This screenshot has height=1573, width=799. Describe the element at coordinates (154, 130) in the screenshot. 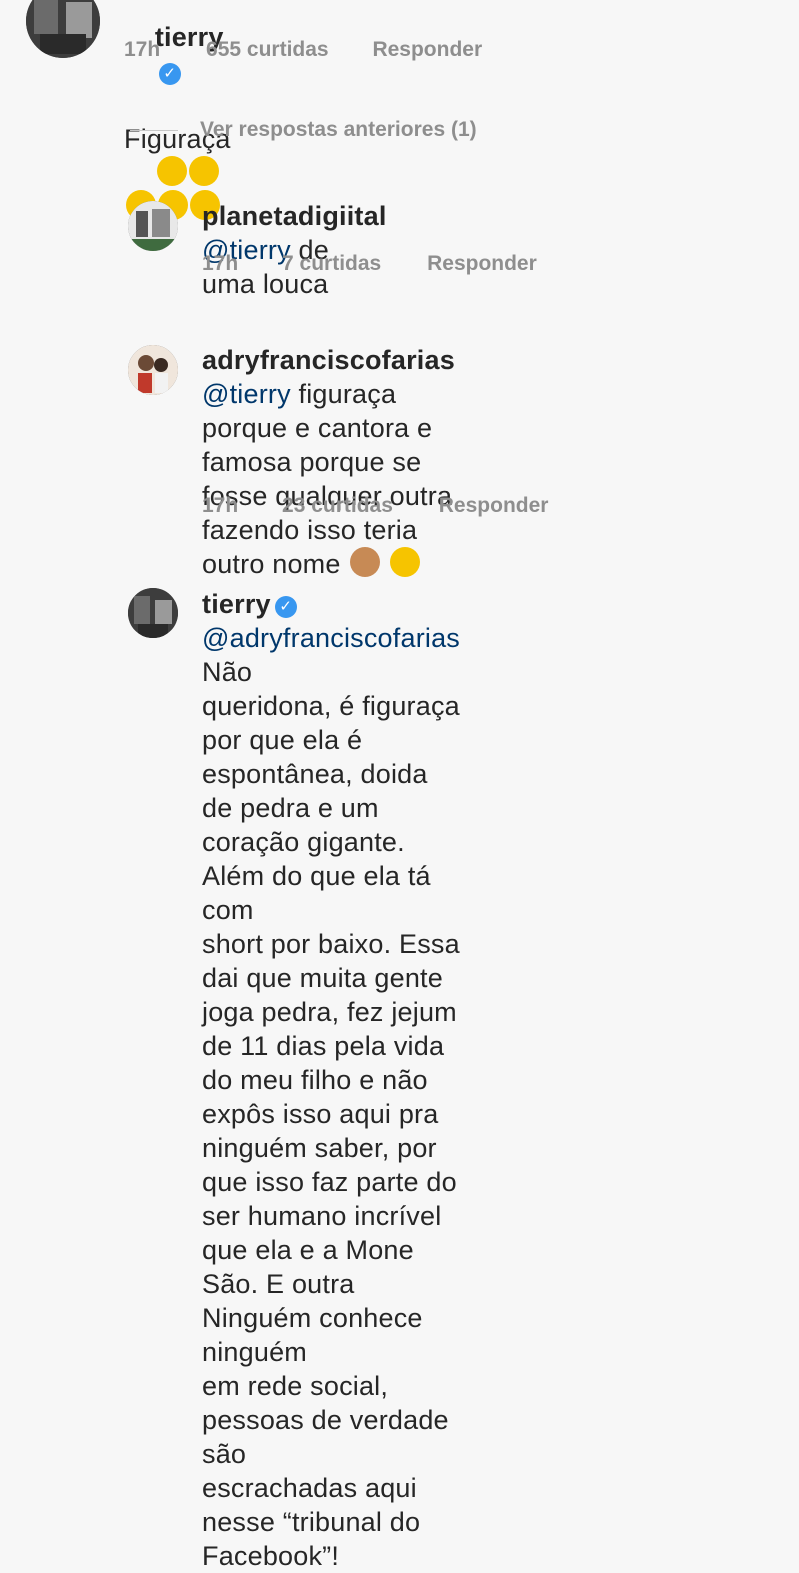

I see `divider-line` at that location.